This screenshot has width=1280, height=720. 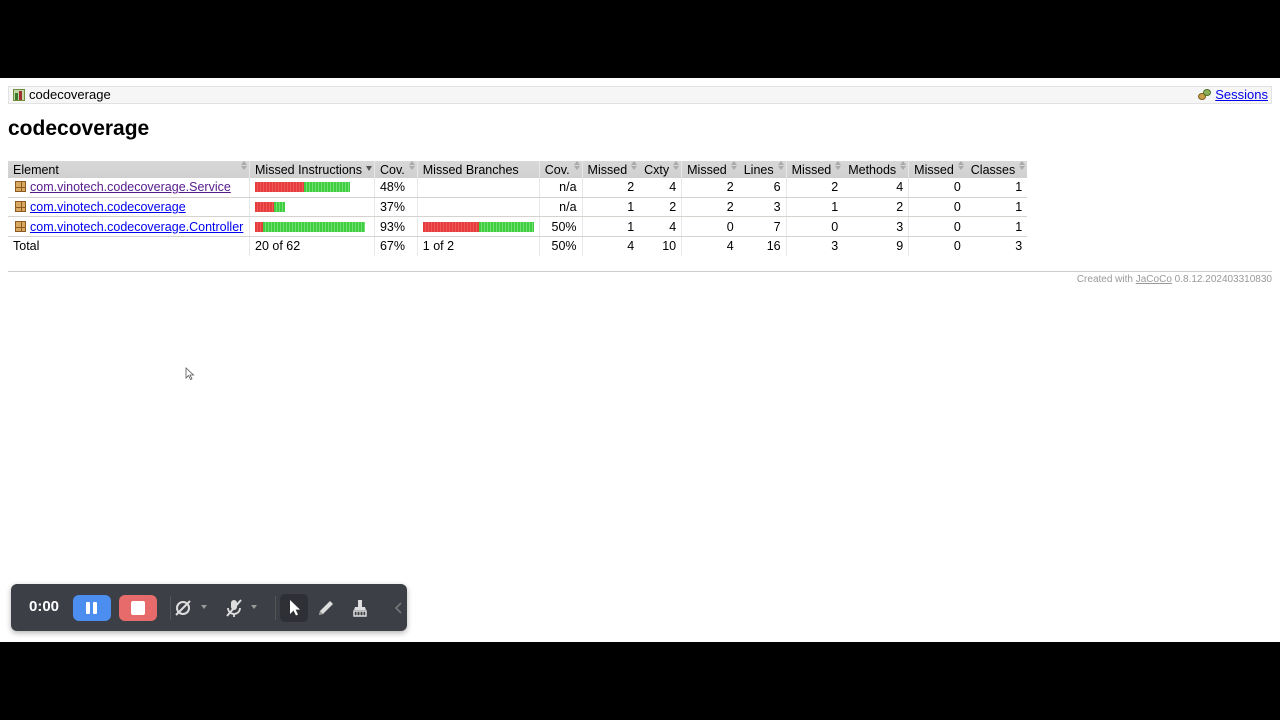 I want to click on col-header-methods-missed: Missed, so click(x=814, y=169).